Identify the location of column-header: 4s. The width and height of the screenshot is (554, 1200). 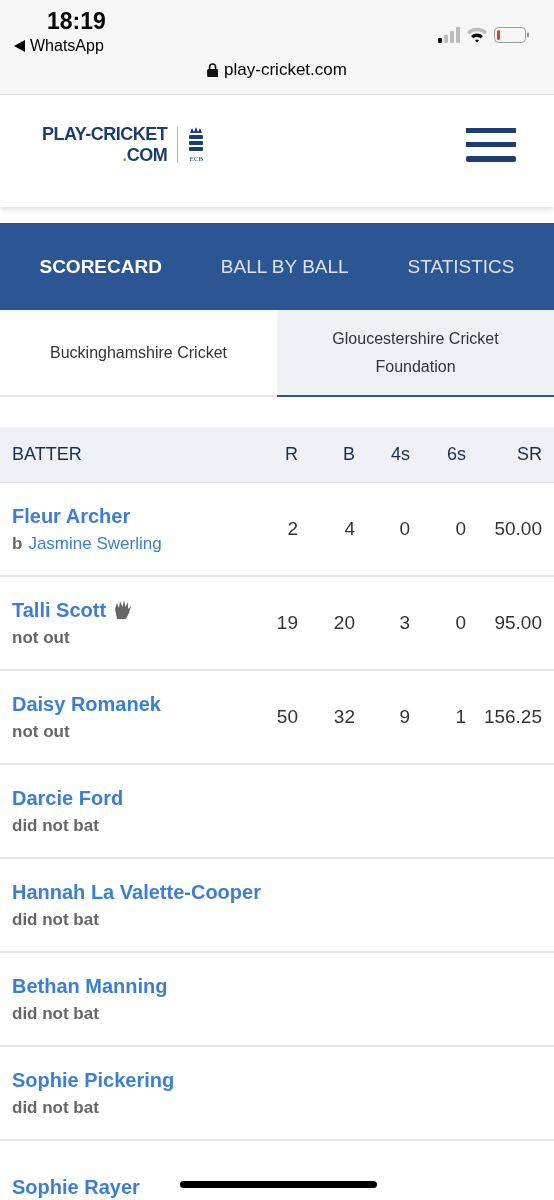
(400, 454).